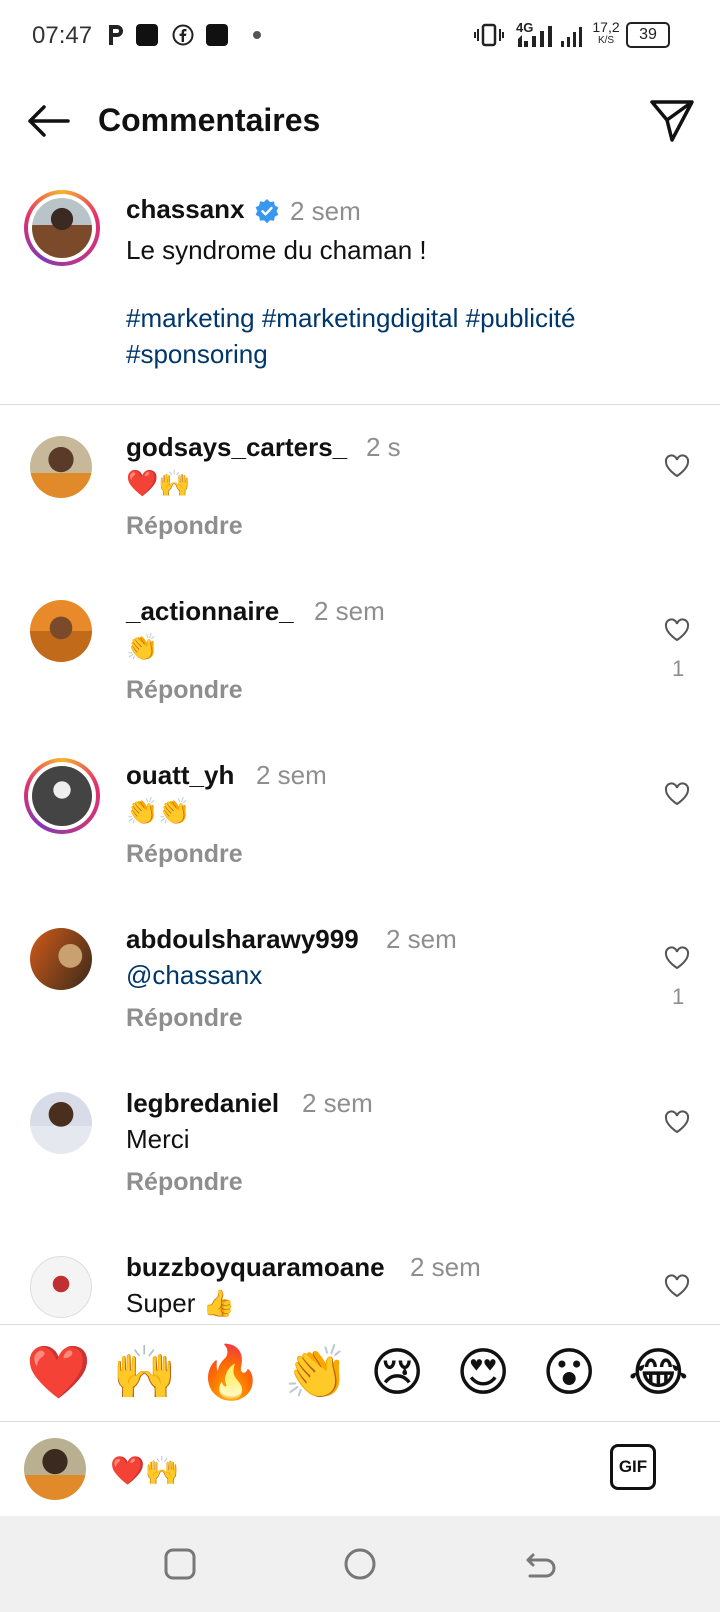 Image resolution: width=720 pixels, height=1612 pixels. Describe the element at coordinates (360, 1470) in the screenshot. I see `comment-input-bar: ❤️🙌 GIF` at that location.